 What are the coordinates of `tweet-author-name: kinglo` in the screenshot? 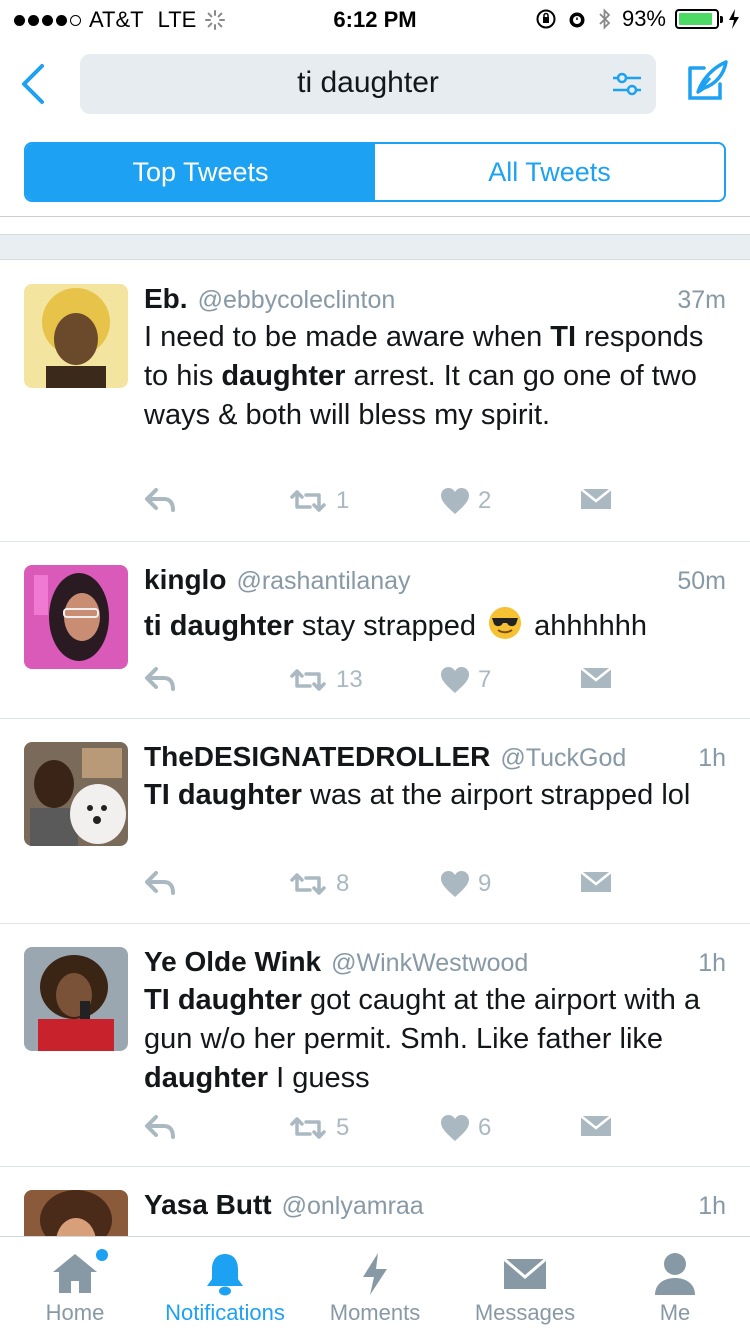 It's located at (185, 580).